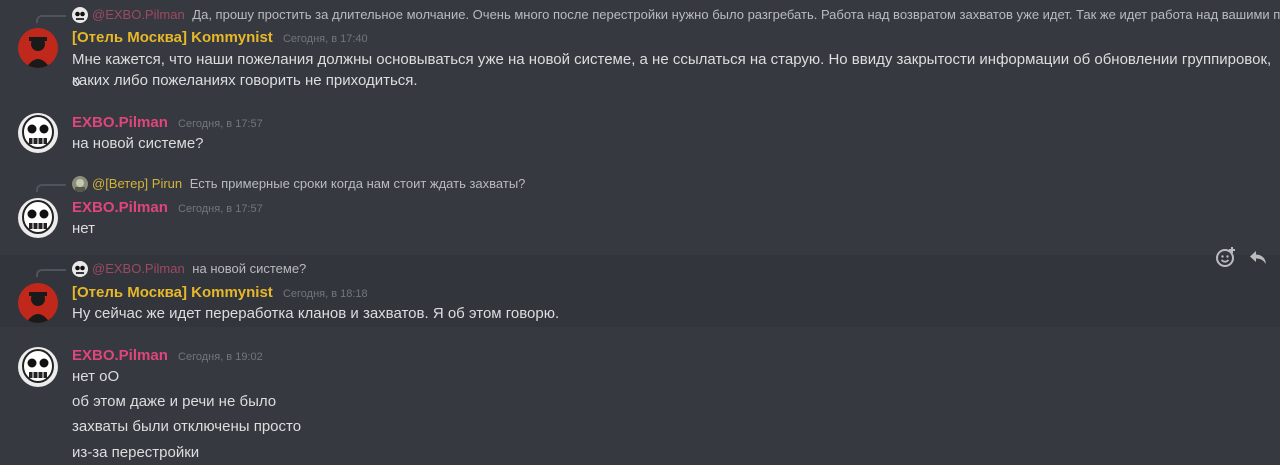  Describe the element at coordinates (1242, 257) in the screenshot. I see `message-toolbar` at that location.